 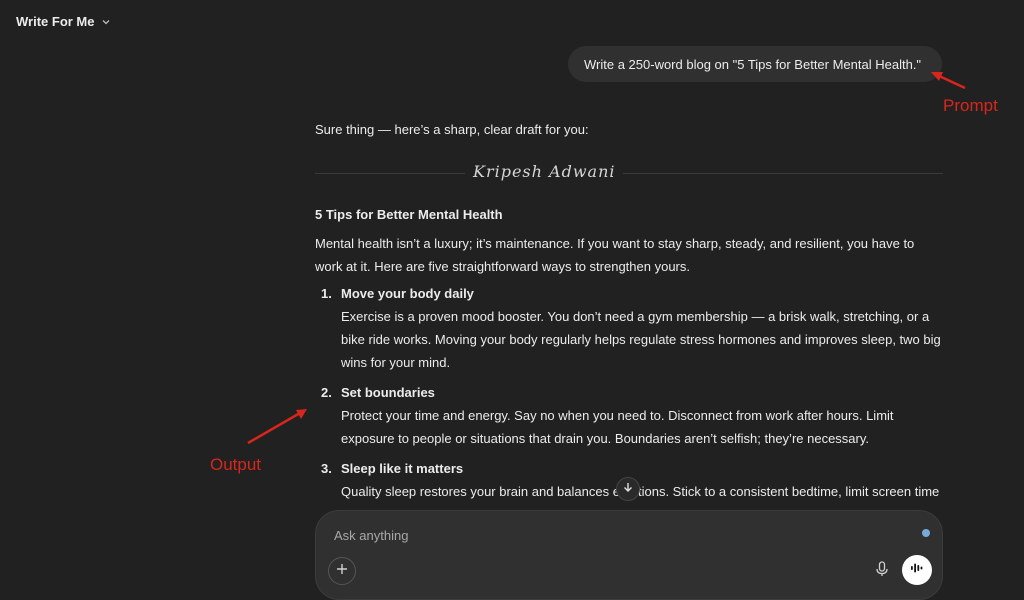 What do you see at coordinates (236, 464) in the screenshot?
I see `output-annotation-label: Output` at bounding box center [236, 464].